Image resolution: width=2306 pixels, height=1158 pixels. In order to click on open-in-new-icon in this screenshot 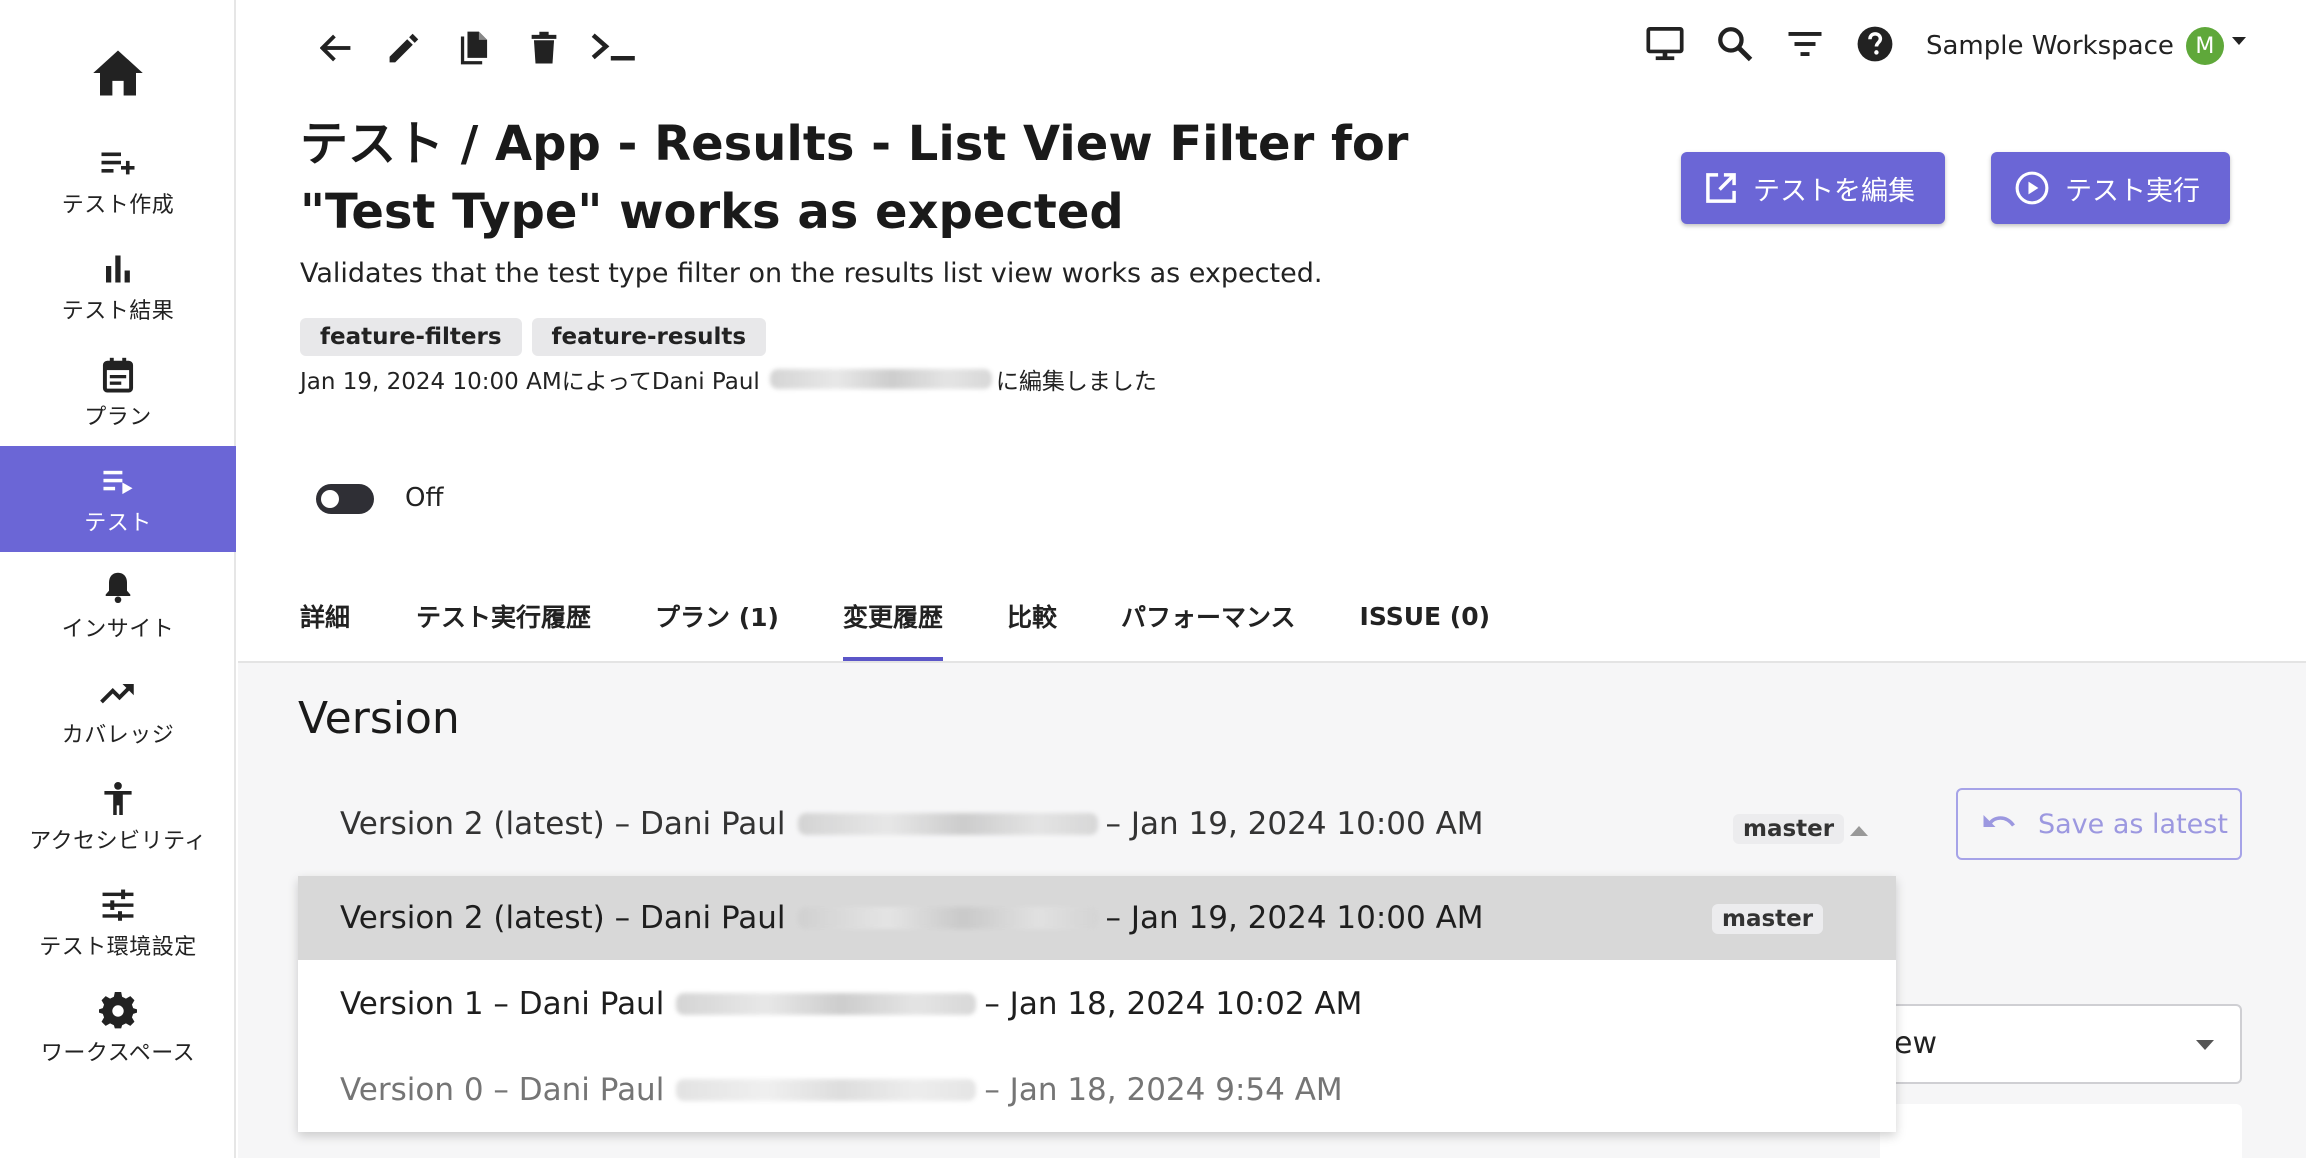, I will do `click(1721, 188)`.